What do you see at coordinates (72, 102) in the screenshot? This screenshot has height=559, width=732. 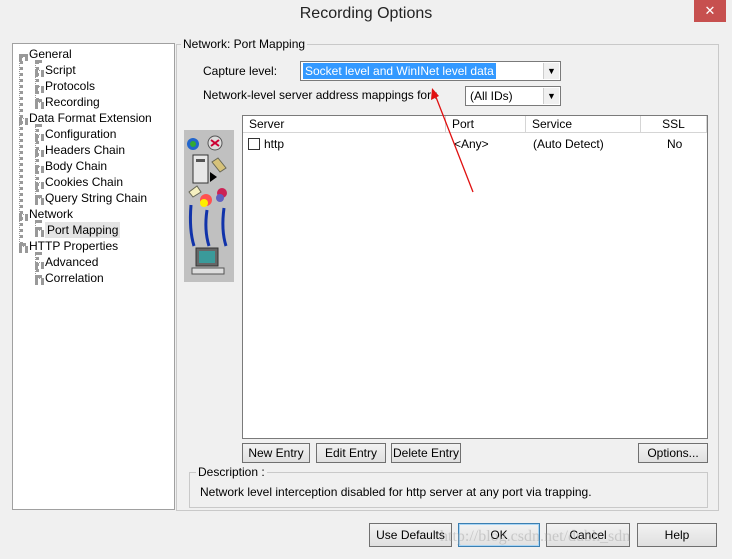 I see `tree-item-recording: Recording` at bounding box center [72, 102].